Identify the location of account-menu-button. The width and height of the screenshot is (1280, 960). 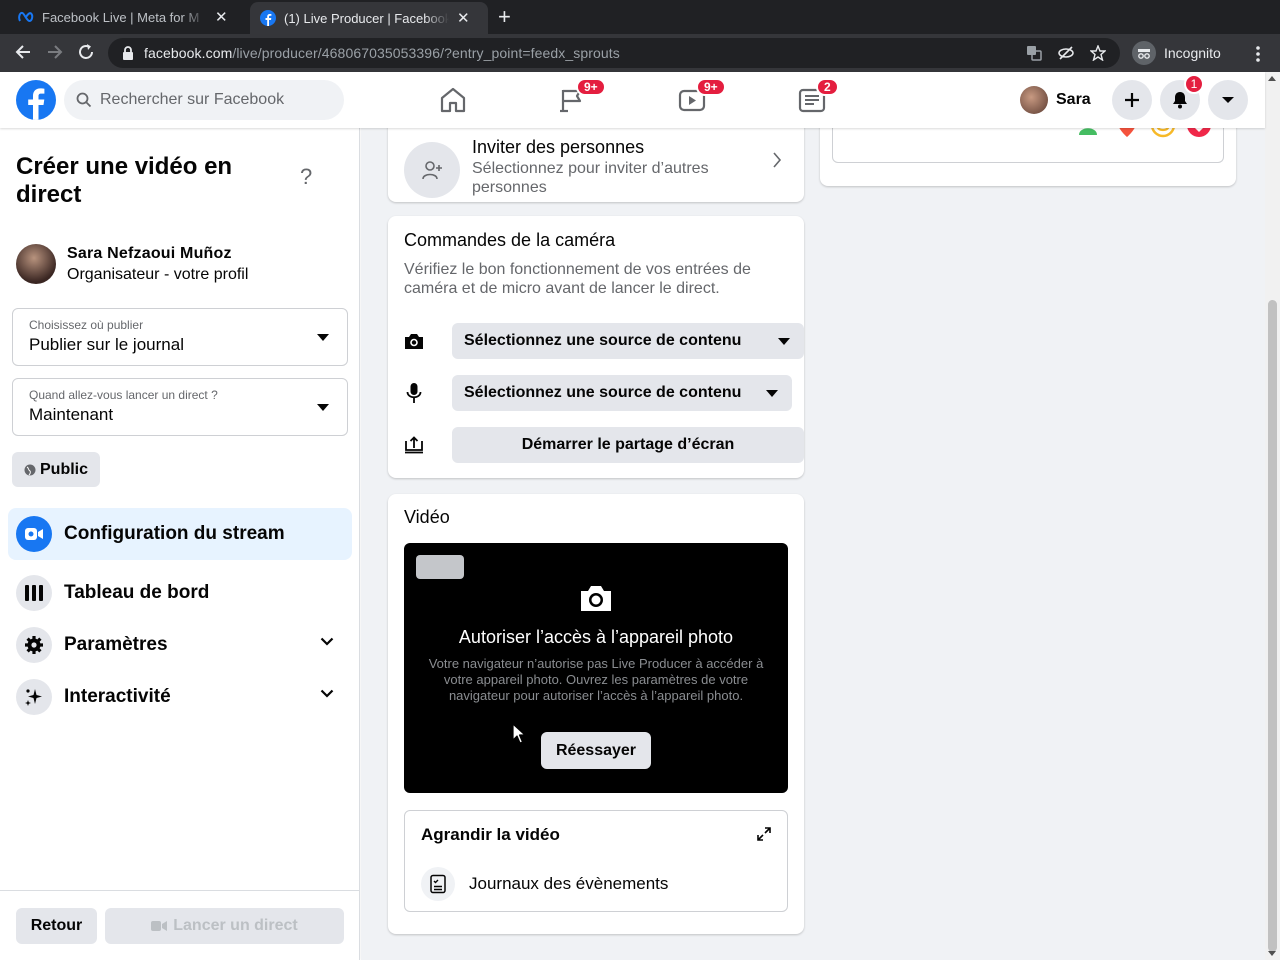
(1228, 100).